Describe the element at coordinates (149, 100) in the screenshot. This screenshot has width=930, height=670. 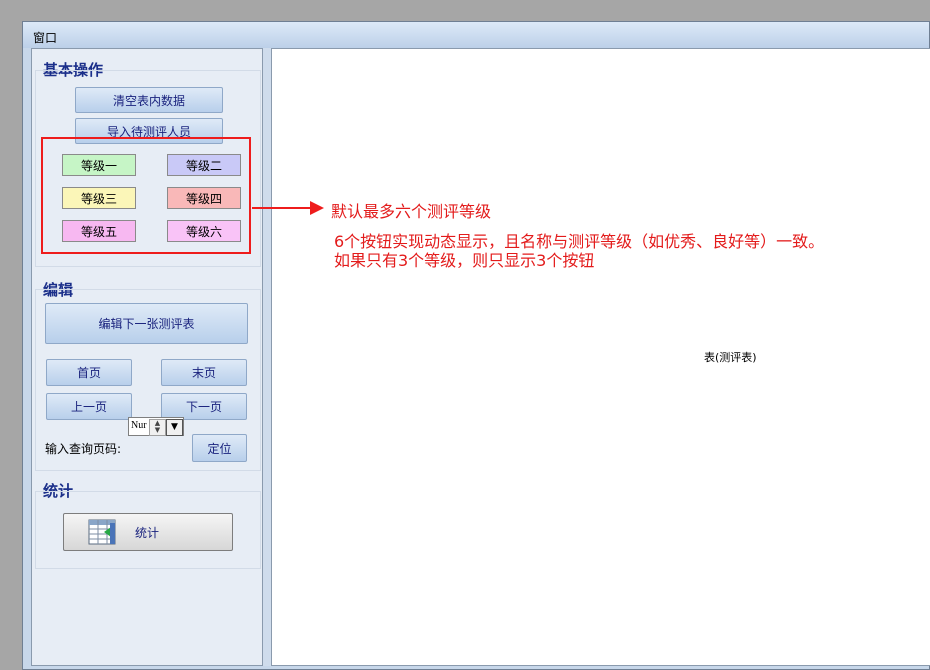
I see `clear-table-button: 清空表内数据` at that location.